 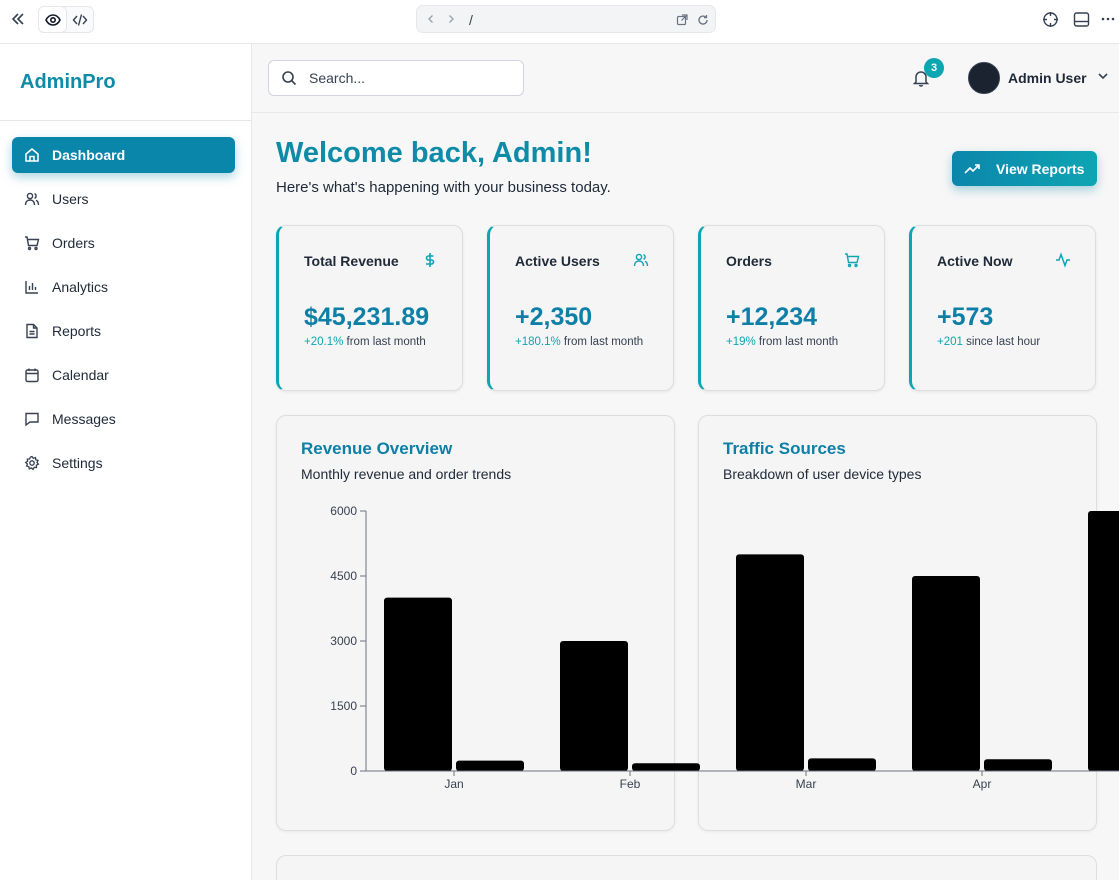 What do you see at coordinates (822, 474) in the screenshot?
I see `panel-subtitle: Breakdown of user device types` at bounding box center [822, 474].